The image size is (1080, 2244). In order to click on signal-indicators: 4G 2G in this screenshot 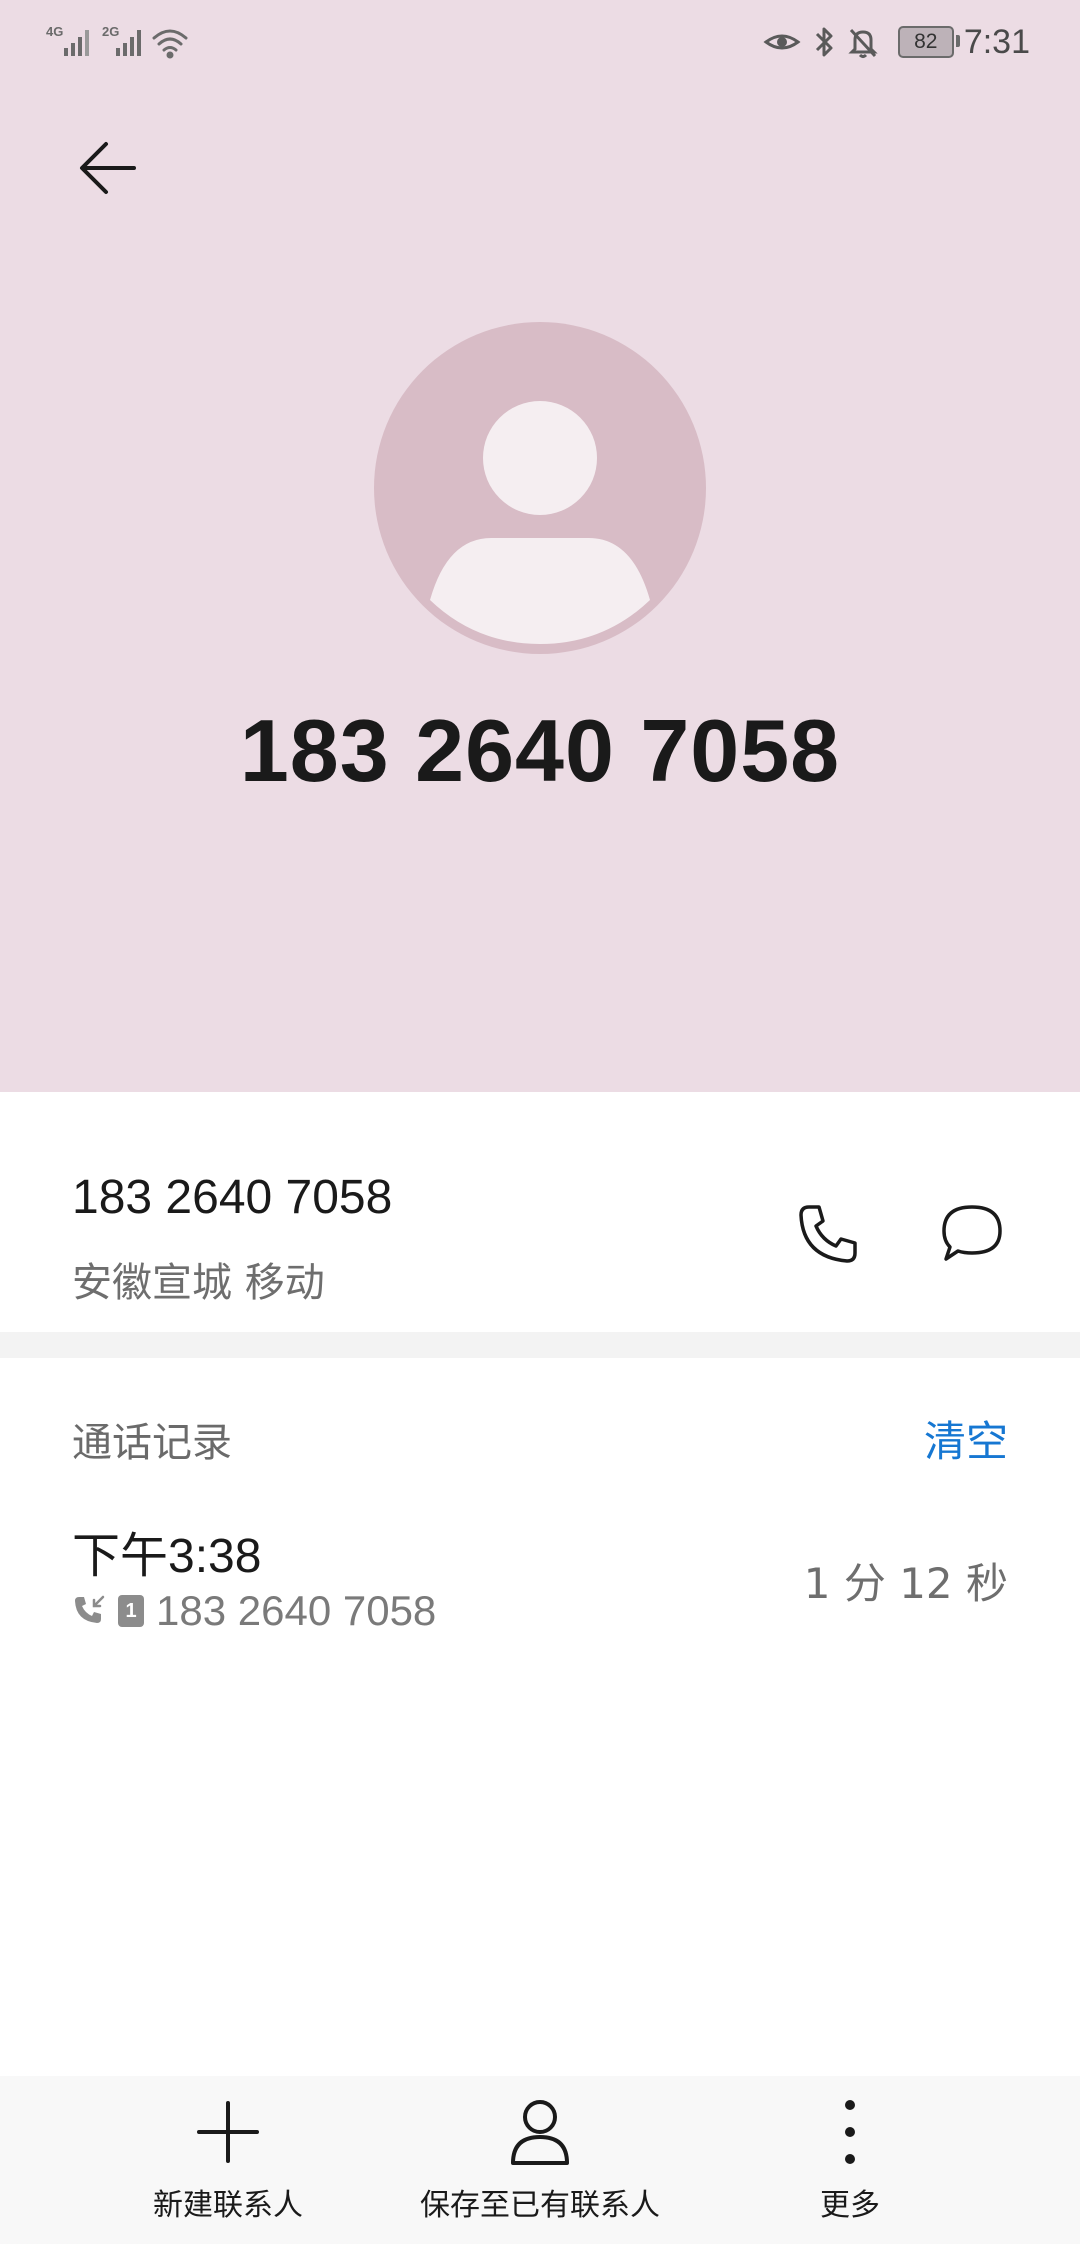, I will do `click(131, 42)`.